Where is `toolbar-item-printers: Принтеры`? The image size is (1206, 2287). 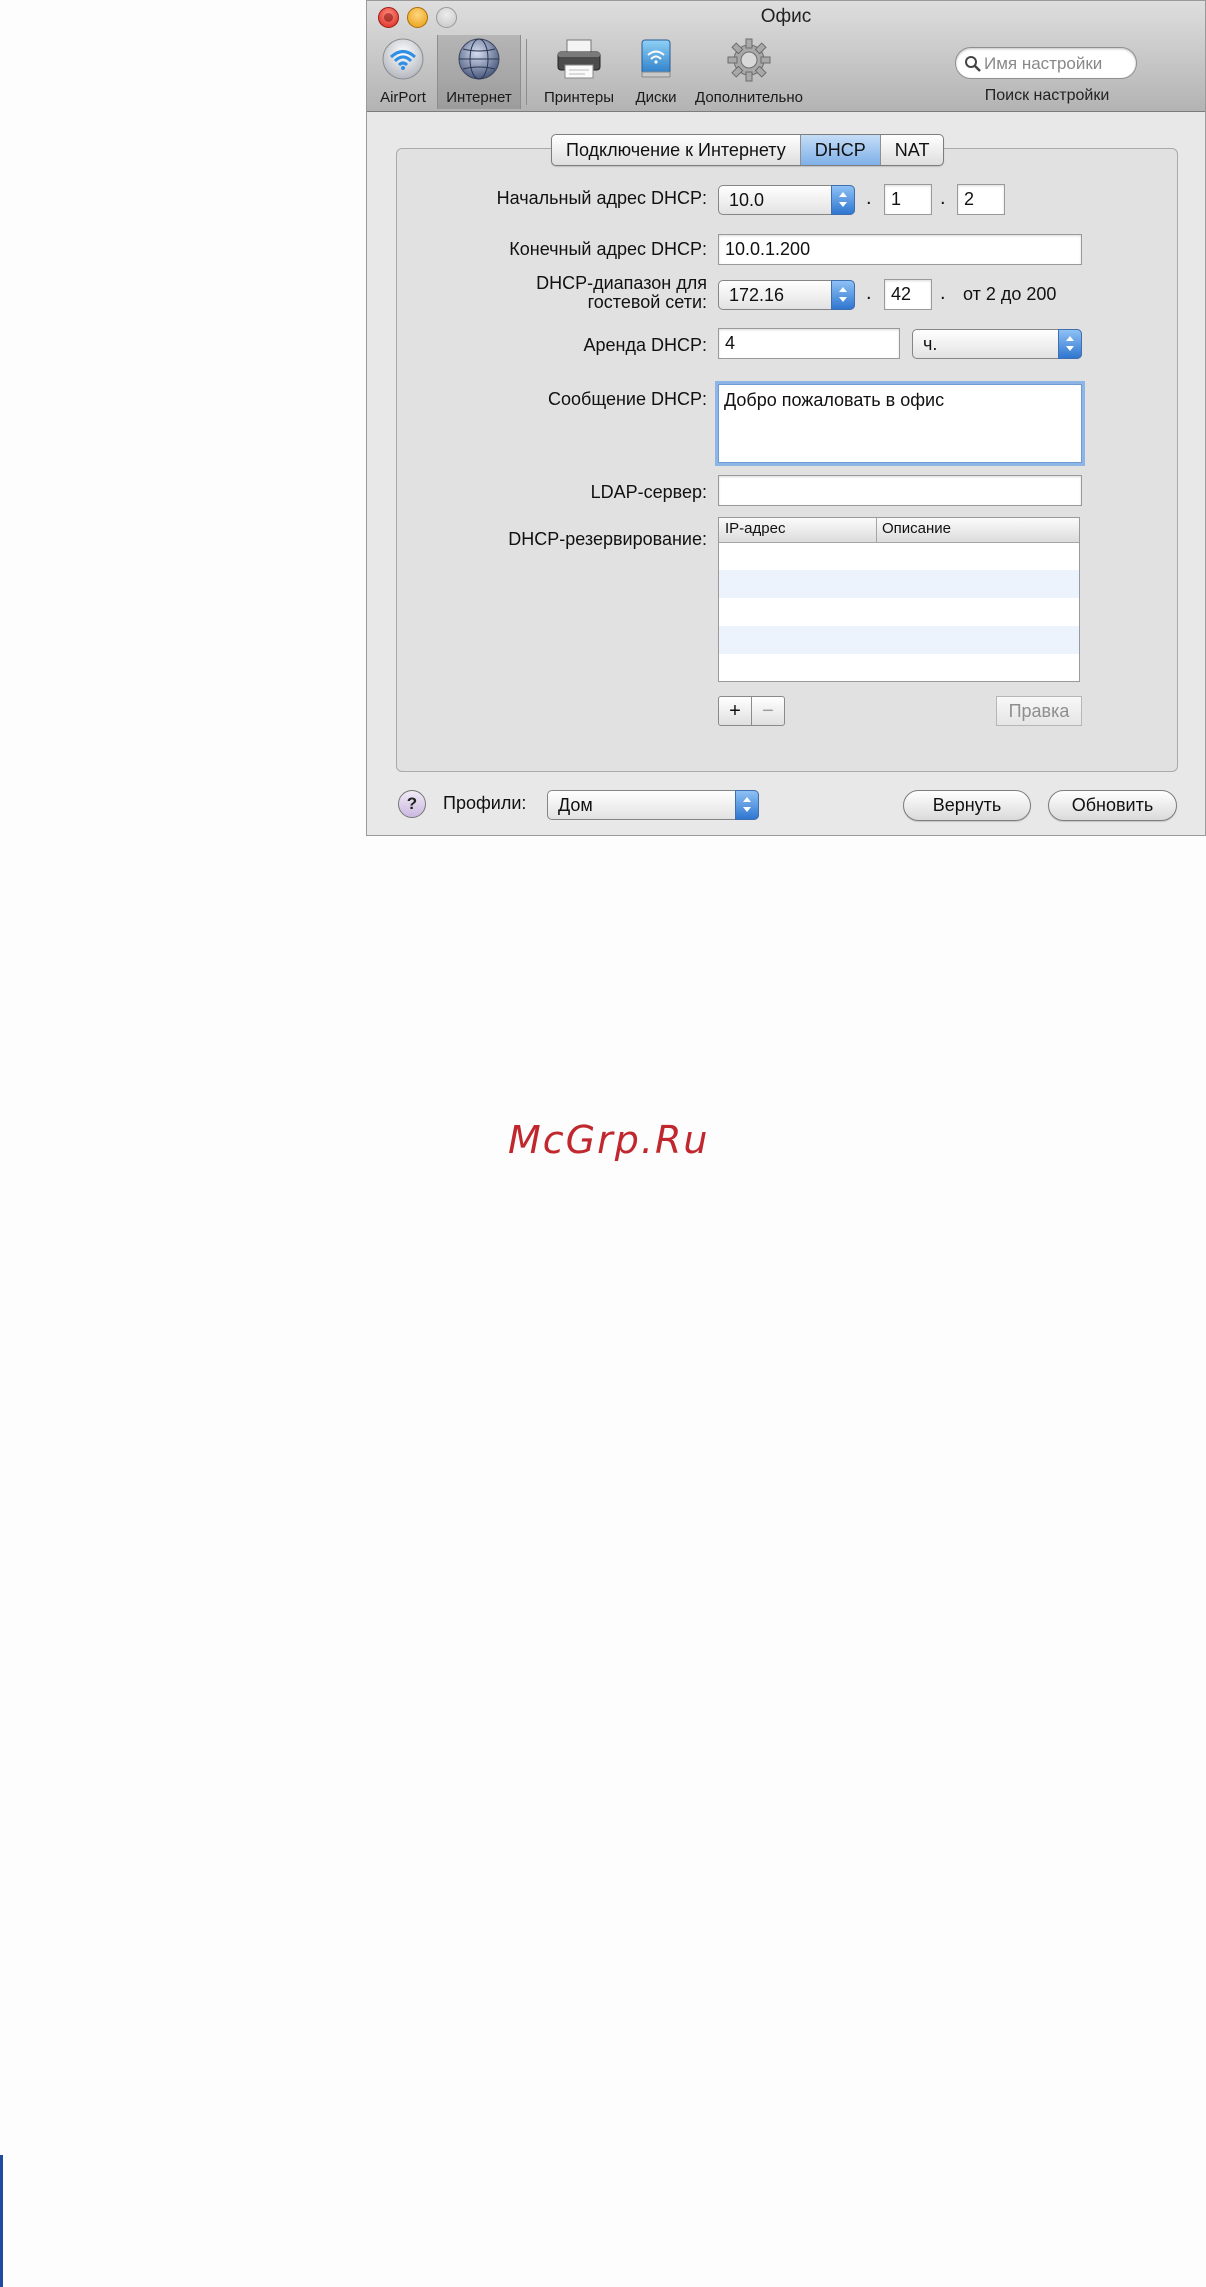
toolbar-item-printers: Принтеры is located at coordinates (579, 72).